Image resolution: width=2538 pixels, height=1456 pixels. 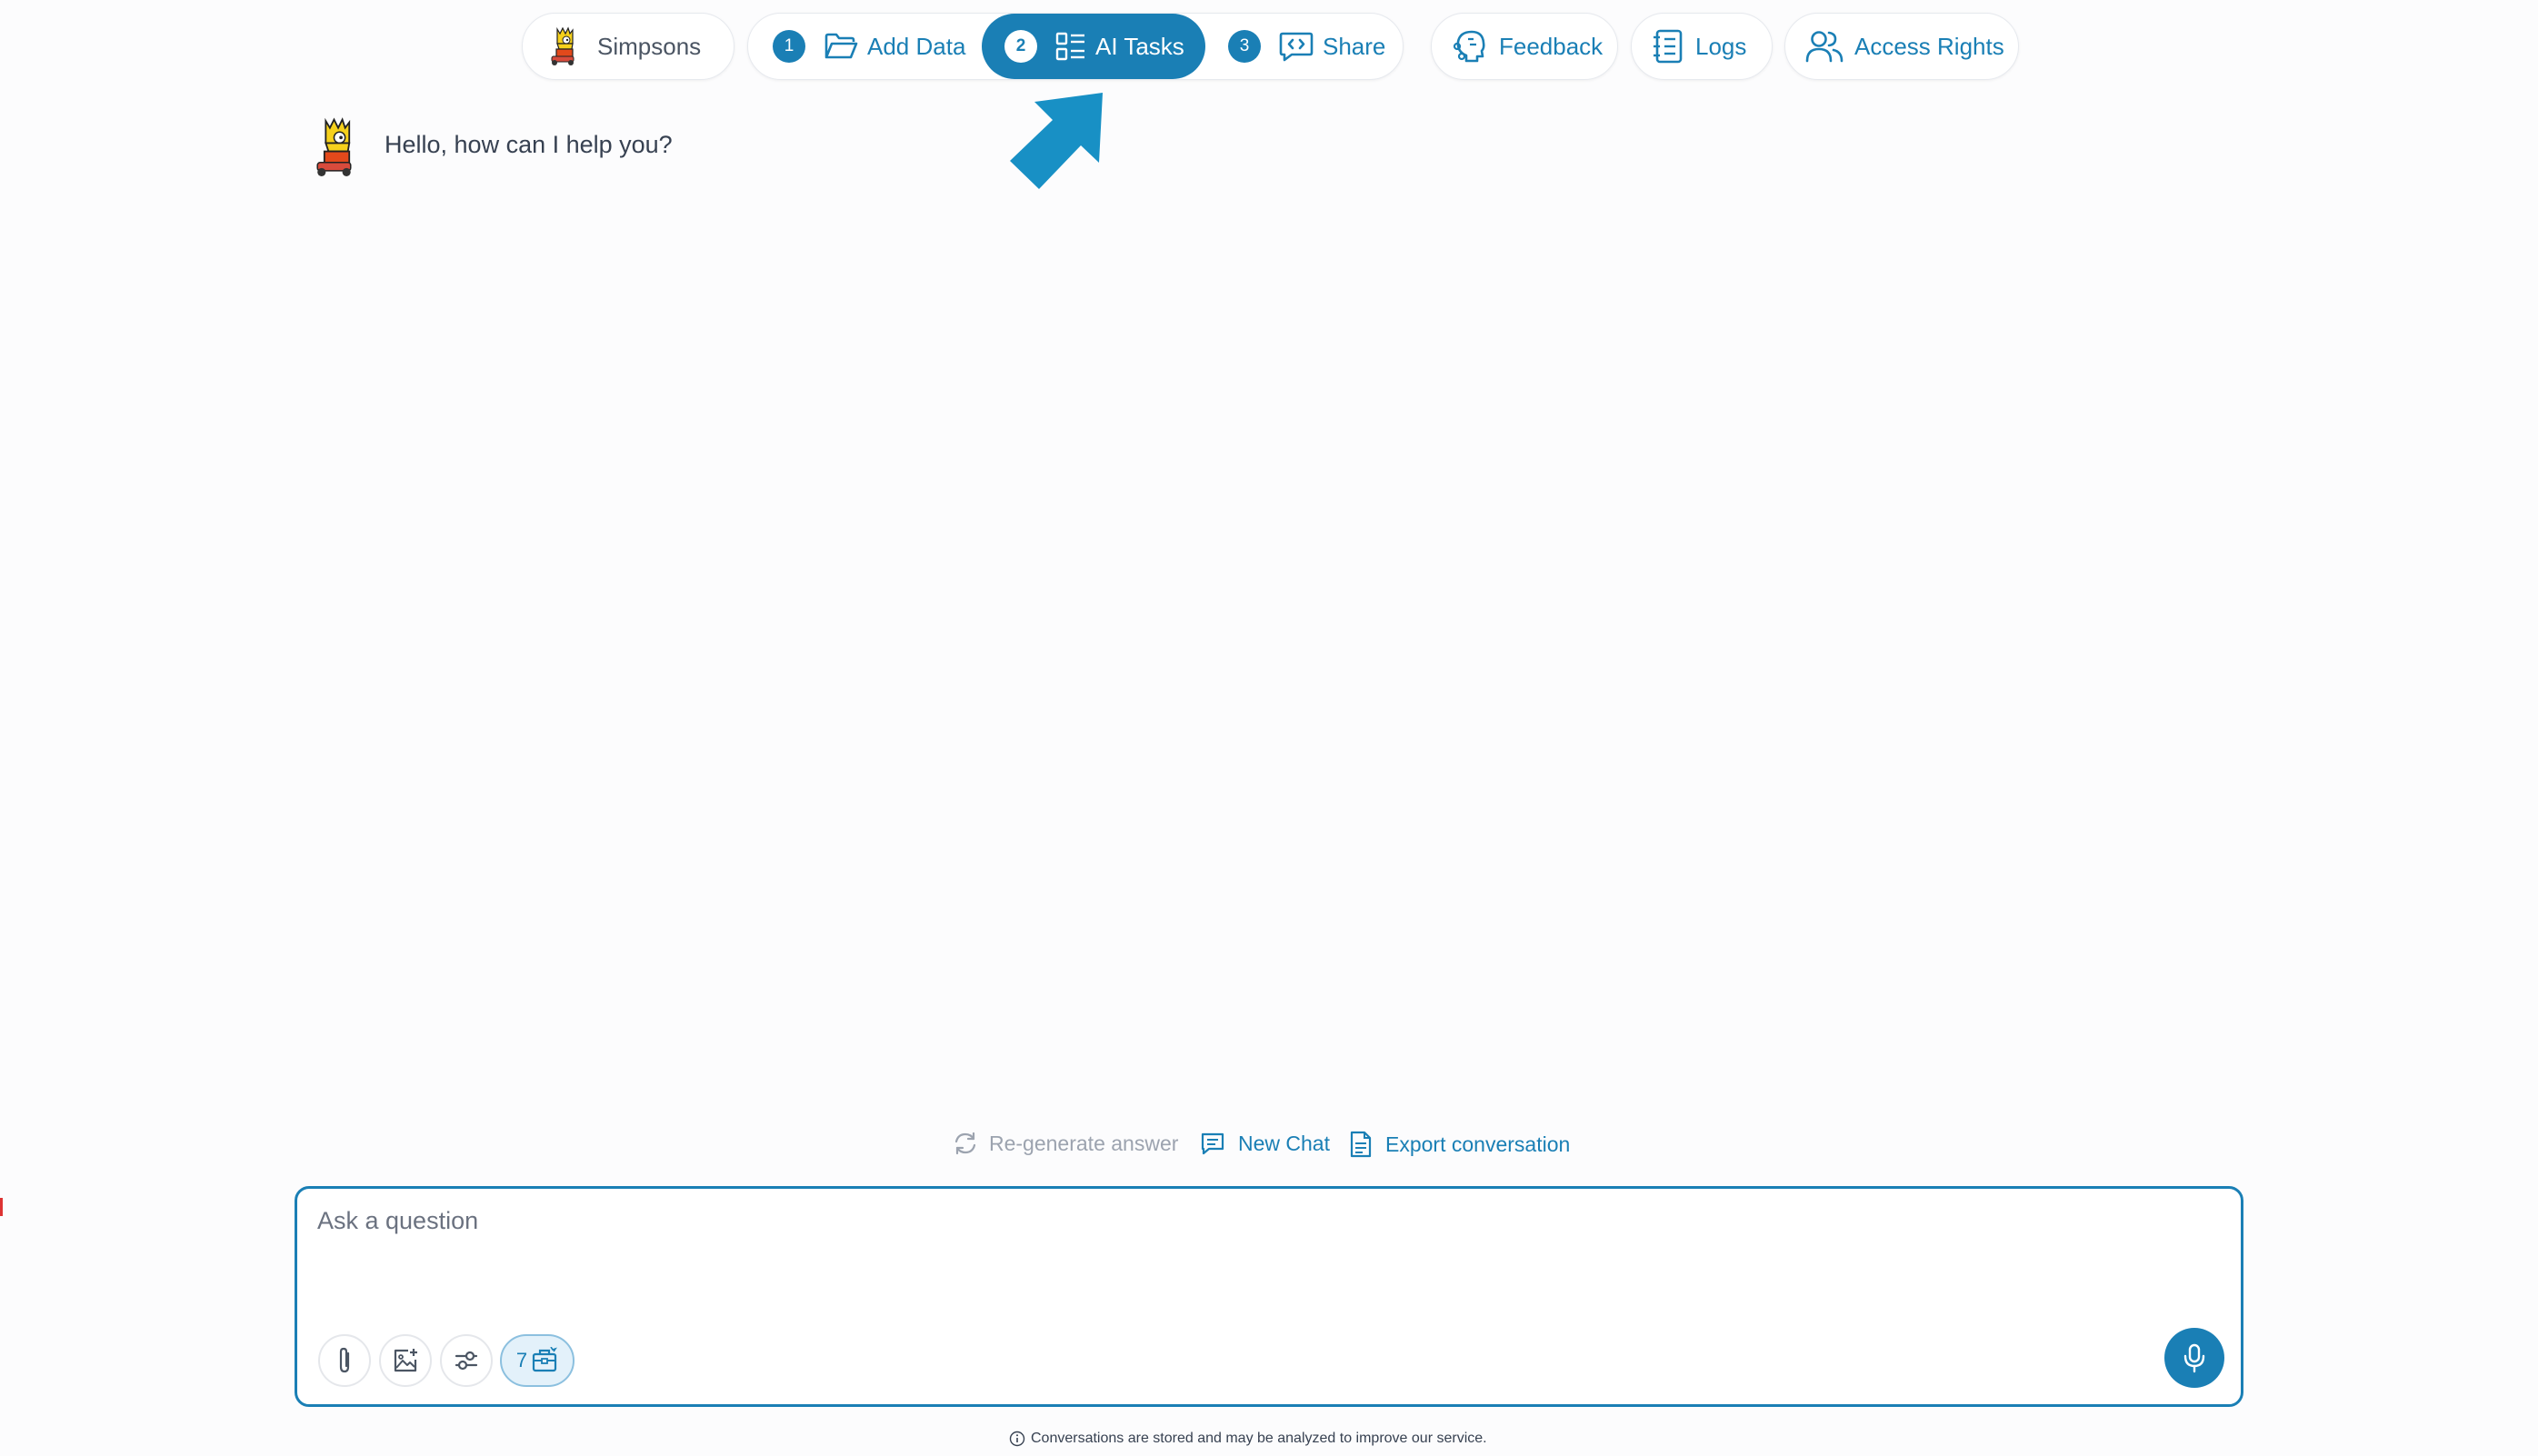 I want to click on refresh-icon, so click(x=966, y=1143).